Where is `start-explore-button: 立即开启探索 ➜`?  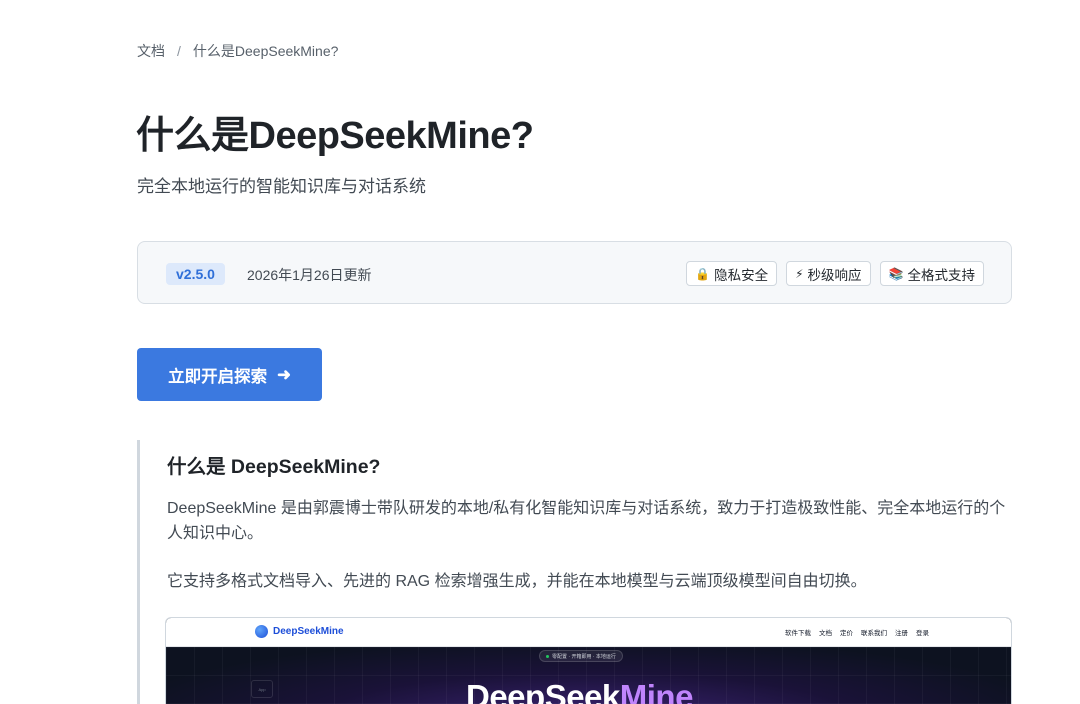 start-explore-button: 立即开启探索 ➜ is located at coordinates (229, 374).